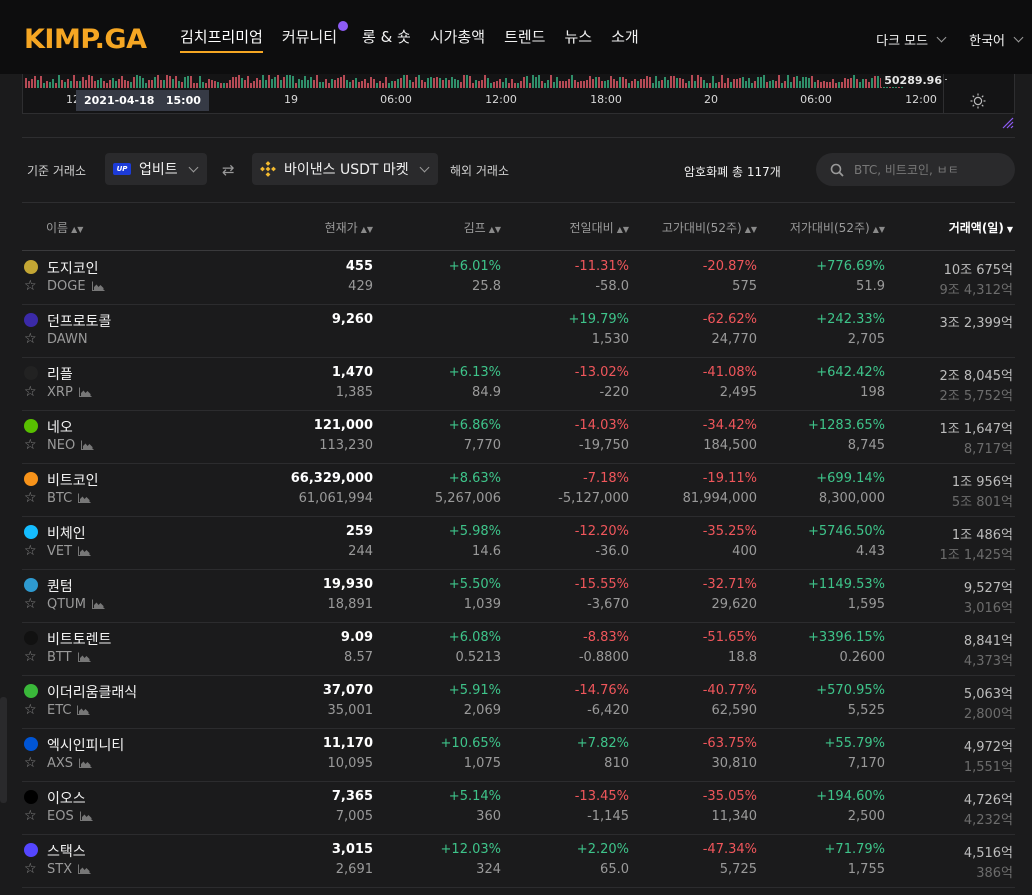  What do you see at coordinates (315, 37) in the screenshot?
I see `menu-community: 커뮤니티` at bounding box center [315, 37].